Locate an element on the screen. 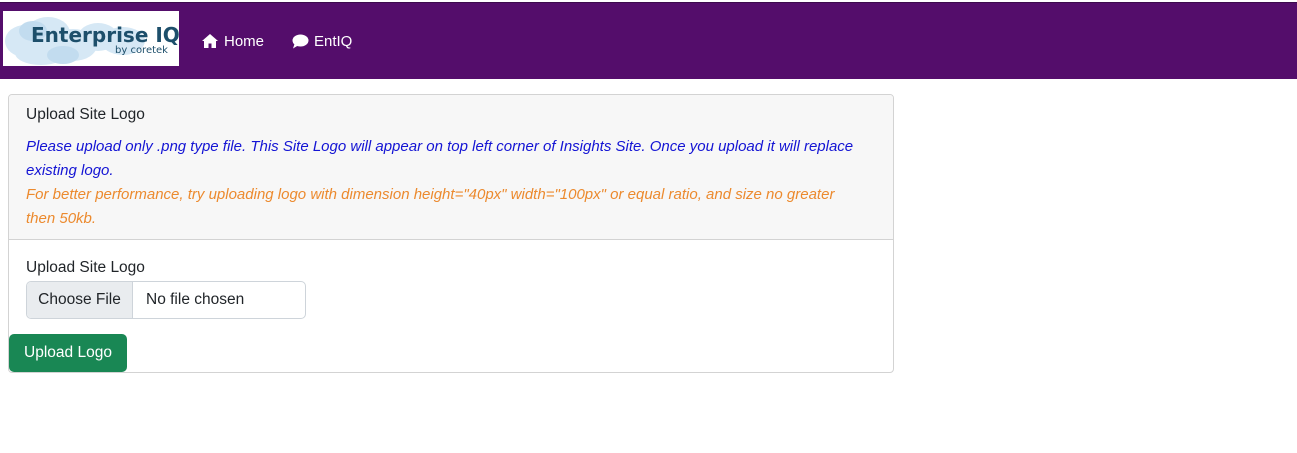 The image size is (1297, 453). nav-item-entiq: EntIQ is located at coordinates (322, 41).